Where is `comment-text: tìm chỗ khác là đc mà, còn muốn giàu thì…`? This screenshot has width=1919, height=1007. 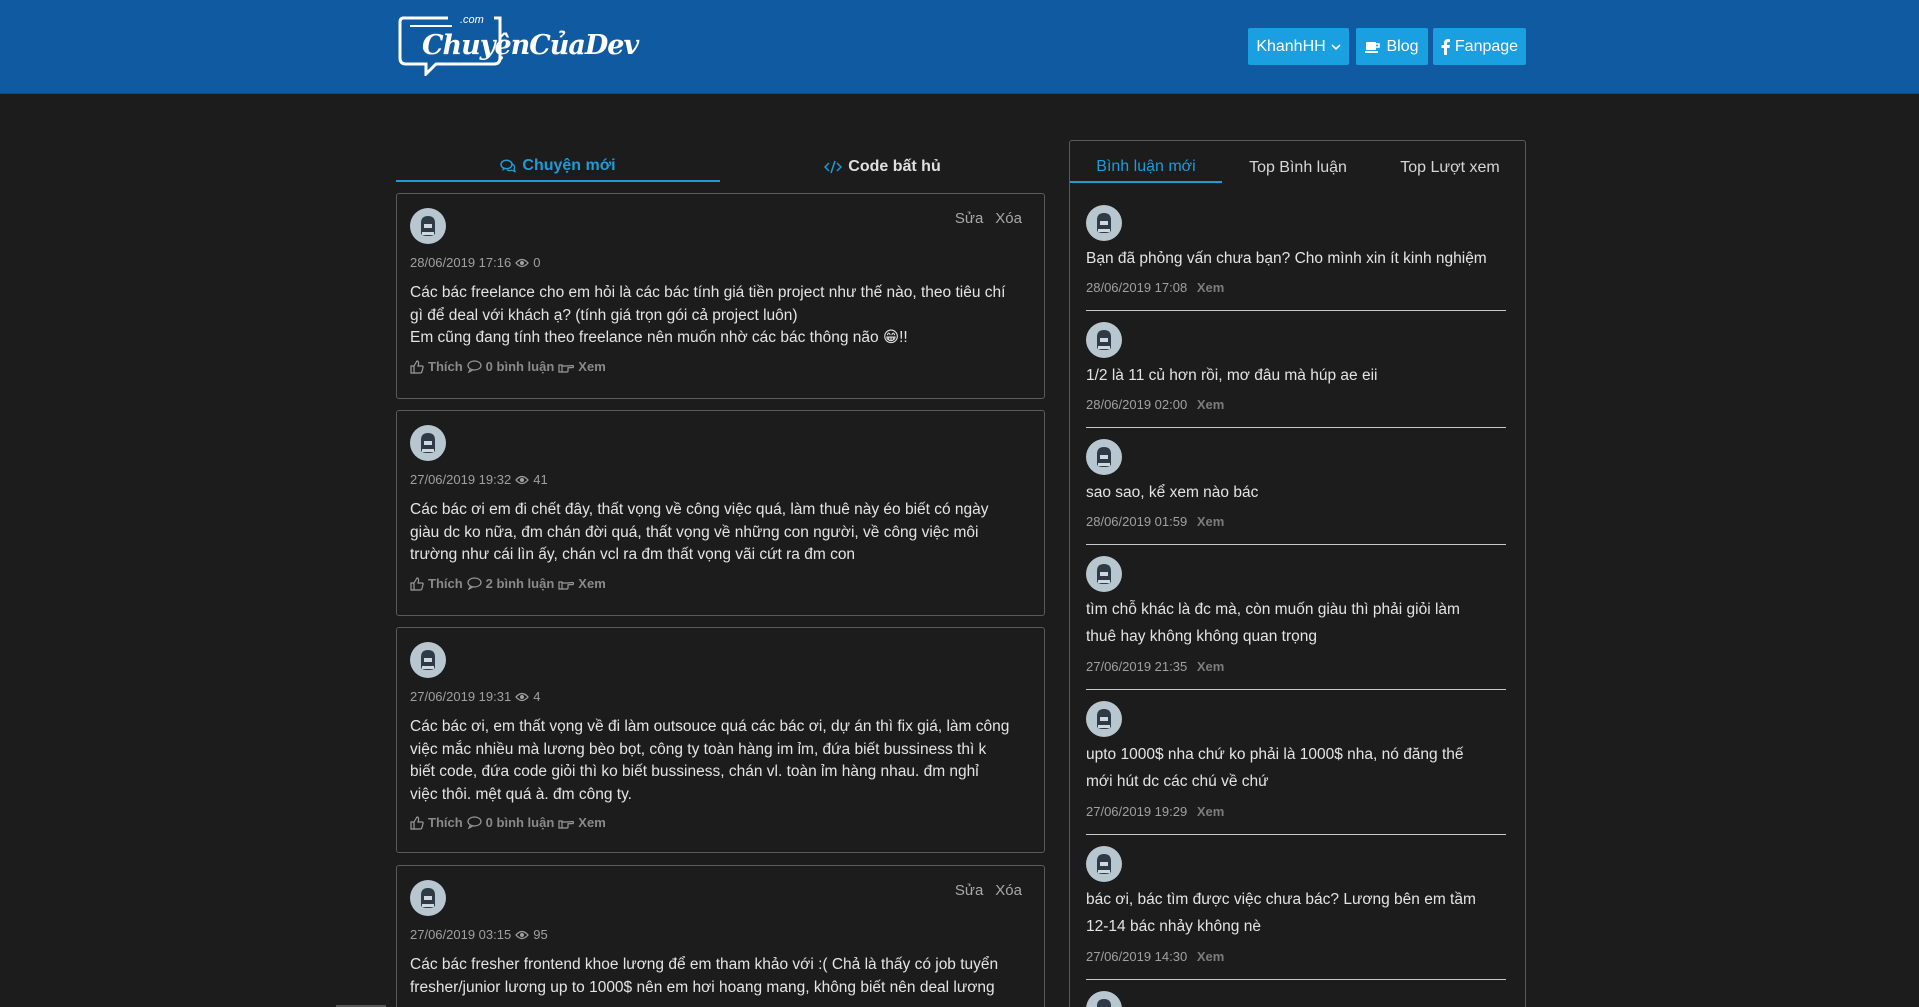 comment-text: tìm chỗ khác là đc mà, còn muốn giàu thì… is located at coordinates (1296, 623).